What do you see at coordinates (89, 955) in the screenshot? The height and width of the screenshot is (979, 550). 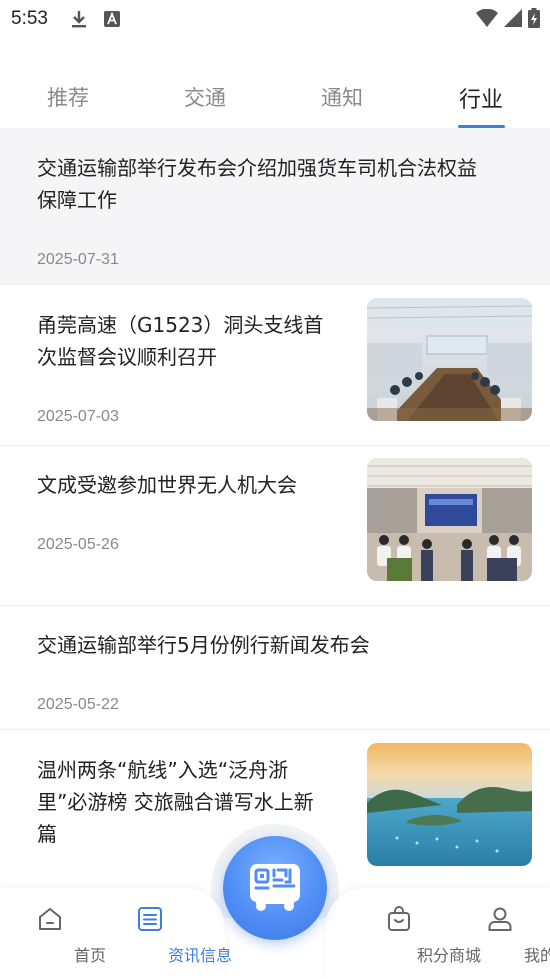 I see `nav-home-label: 首页` at bounding box center [89, 955].